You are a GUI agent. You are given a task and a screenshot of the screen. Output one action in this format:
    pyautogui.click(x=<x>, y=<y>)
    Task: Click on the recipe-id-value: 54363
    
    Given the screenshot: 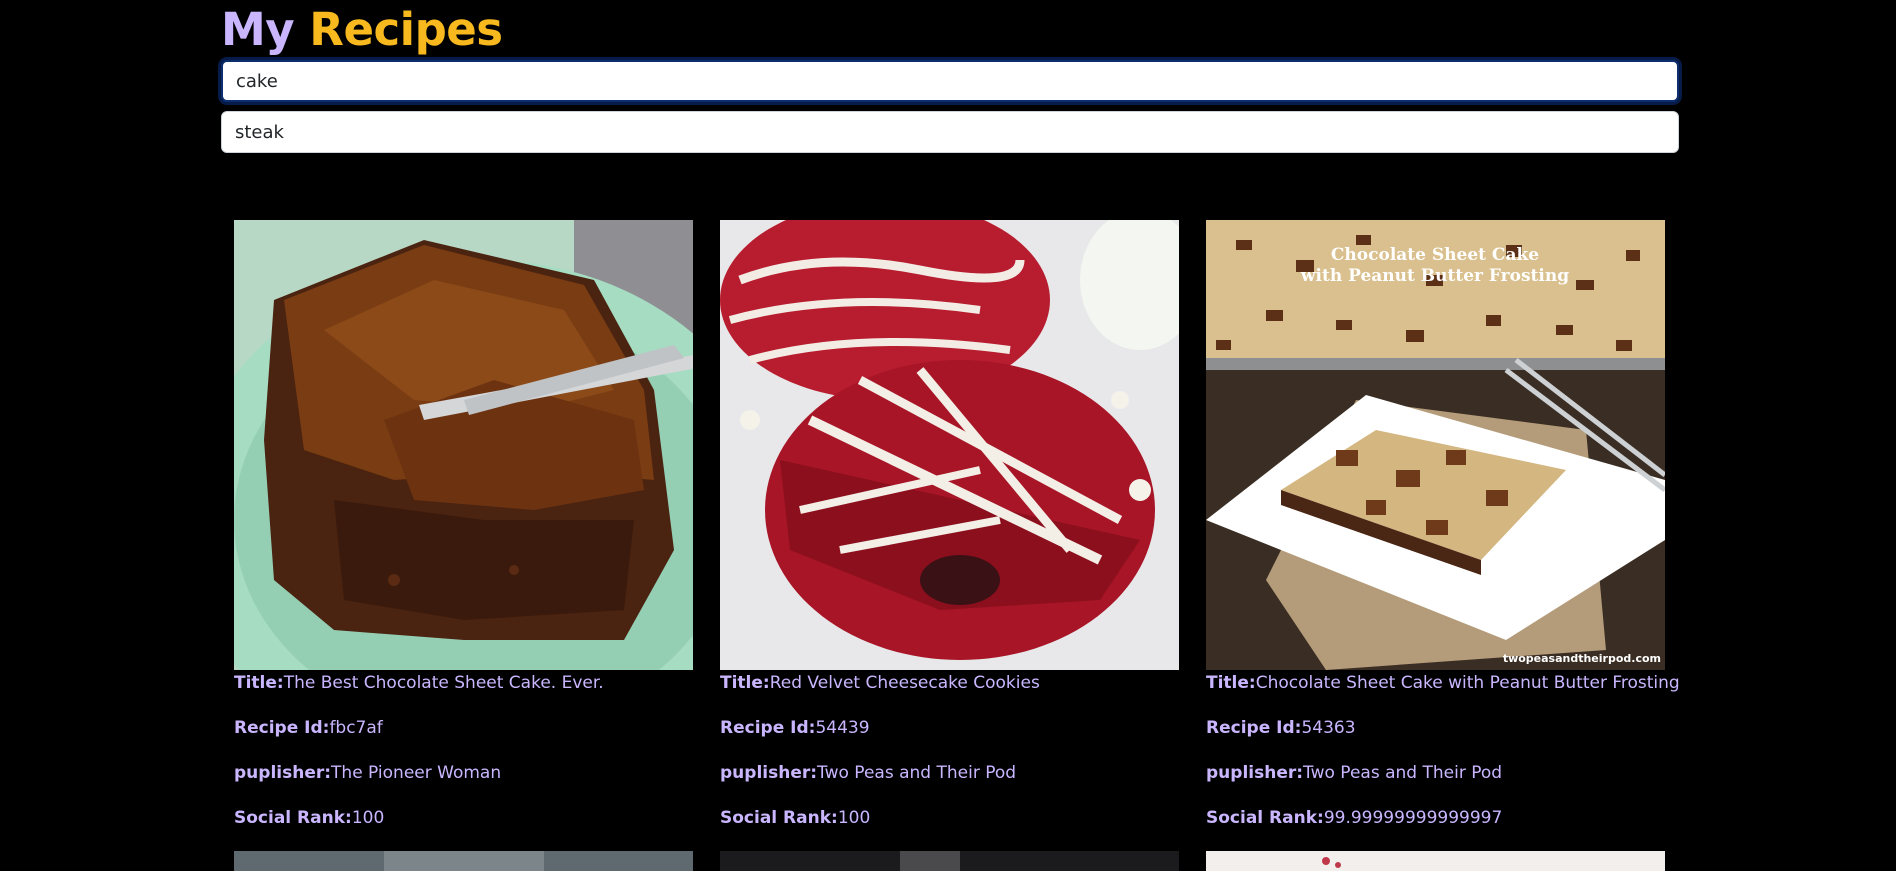 What is the action you would take?
    pyautogui.click(x=1328, y=728)
    